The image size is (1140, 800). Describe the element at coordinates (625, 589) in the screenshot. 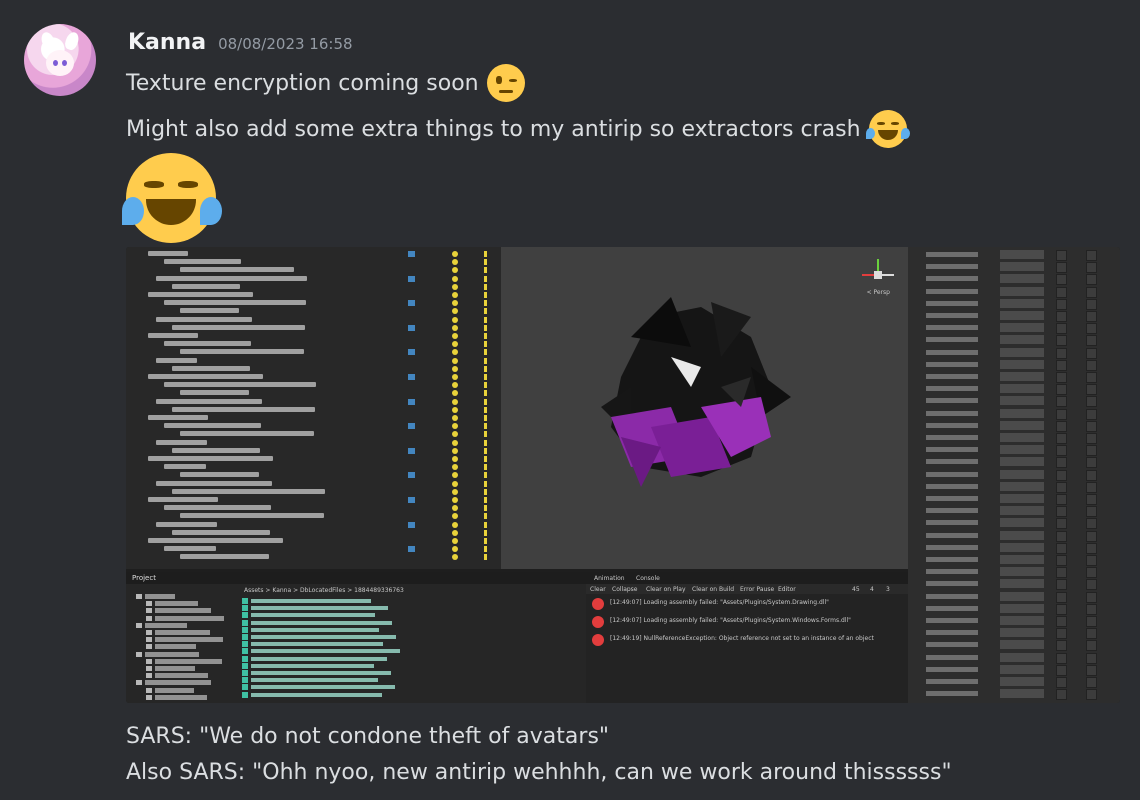

I see `collapse-button: Collapse` at that location.